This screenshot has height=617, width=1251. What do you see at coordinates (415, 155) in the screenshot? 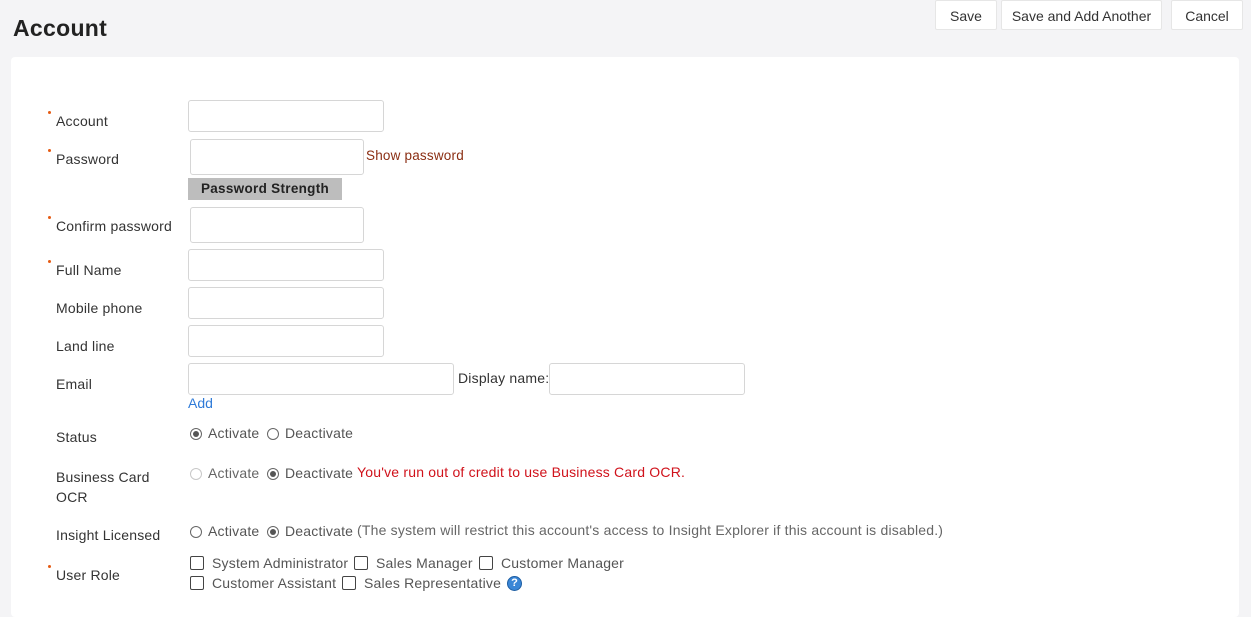
I see `show-password-link: Show password` at bounding box center [415, 155].